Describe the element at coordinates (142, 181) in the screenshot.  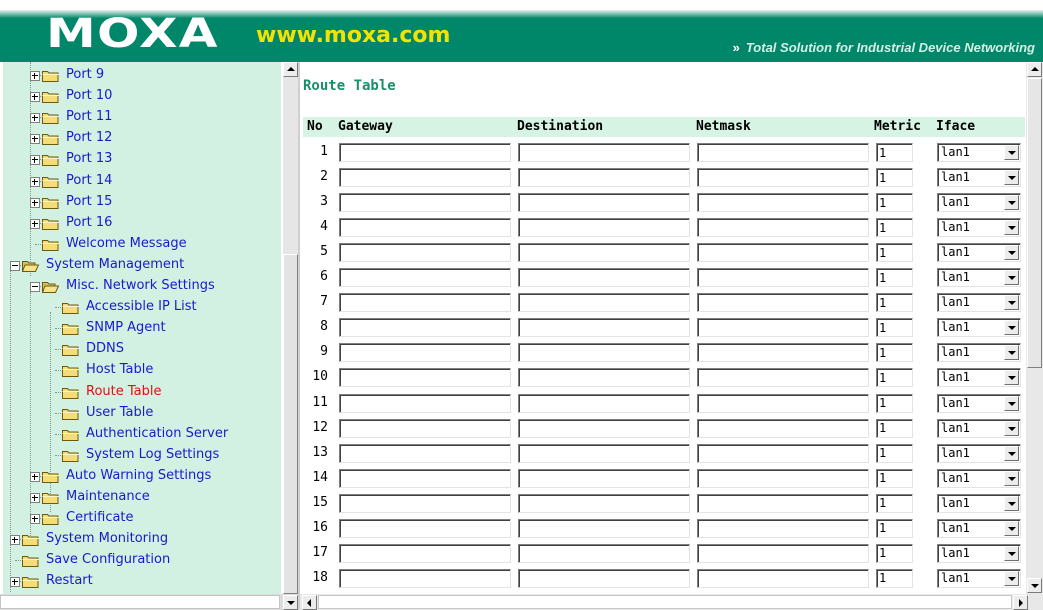
I see `tree-item-port-14: Port 14` at that location.